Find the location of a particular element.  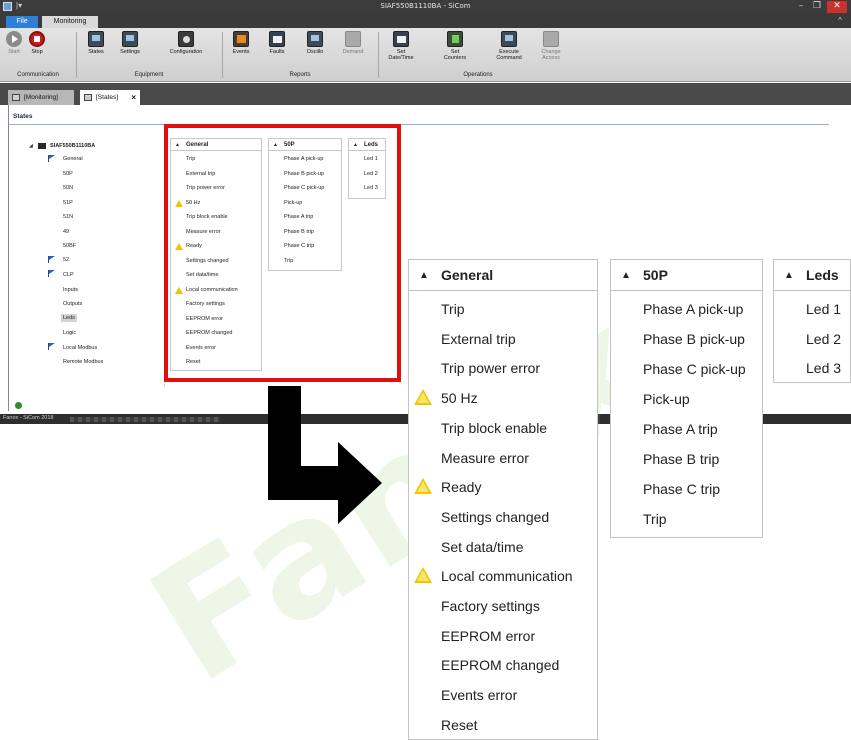

state-label: Led 3 is located at coordinates (824, 368).